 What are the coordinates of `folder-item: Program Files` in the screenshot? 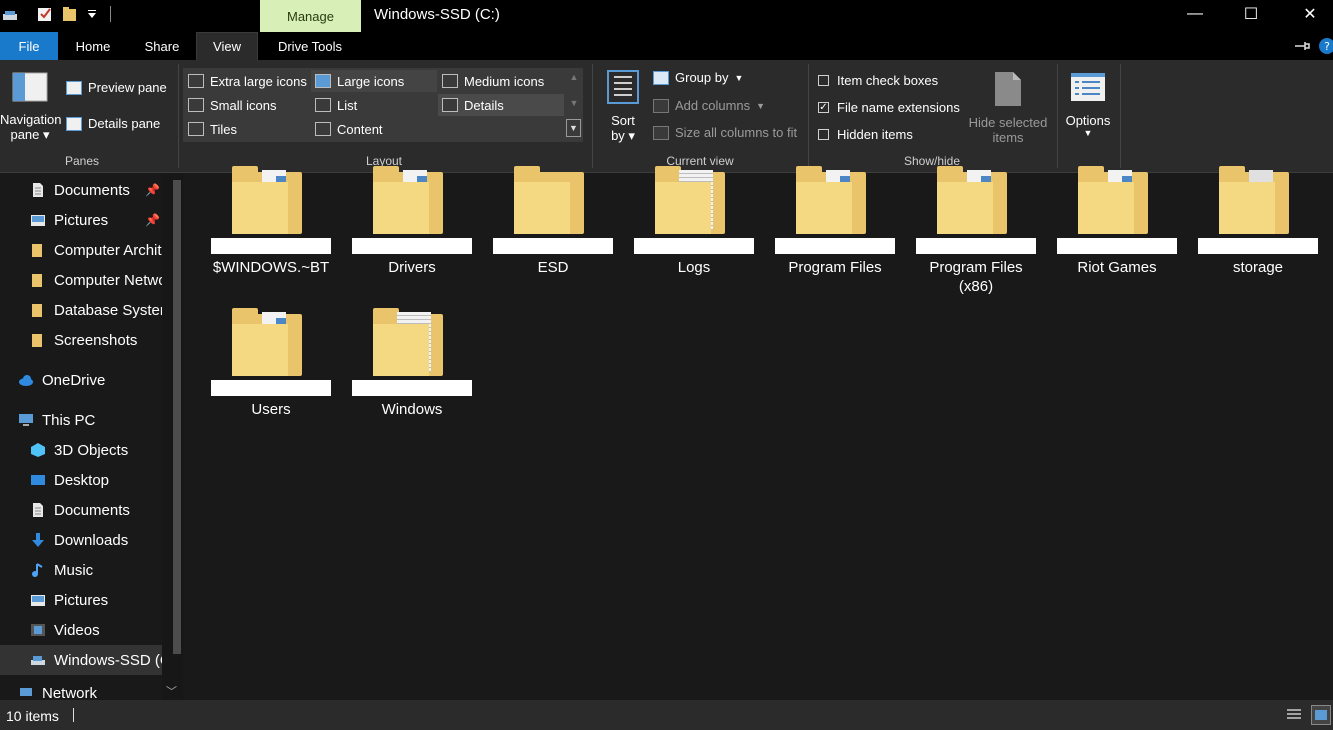 It's located at (835, 221).